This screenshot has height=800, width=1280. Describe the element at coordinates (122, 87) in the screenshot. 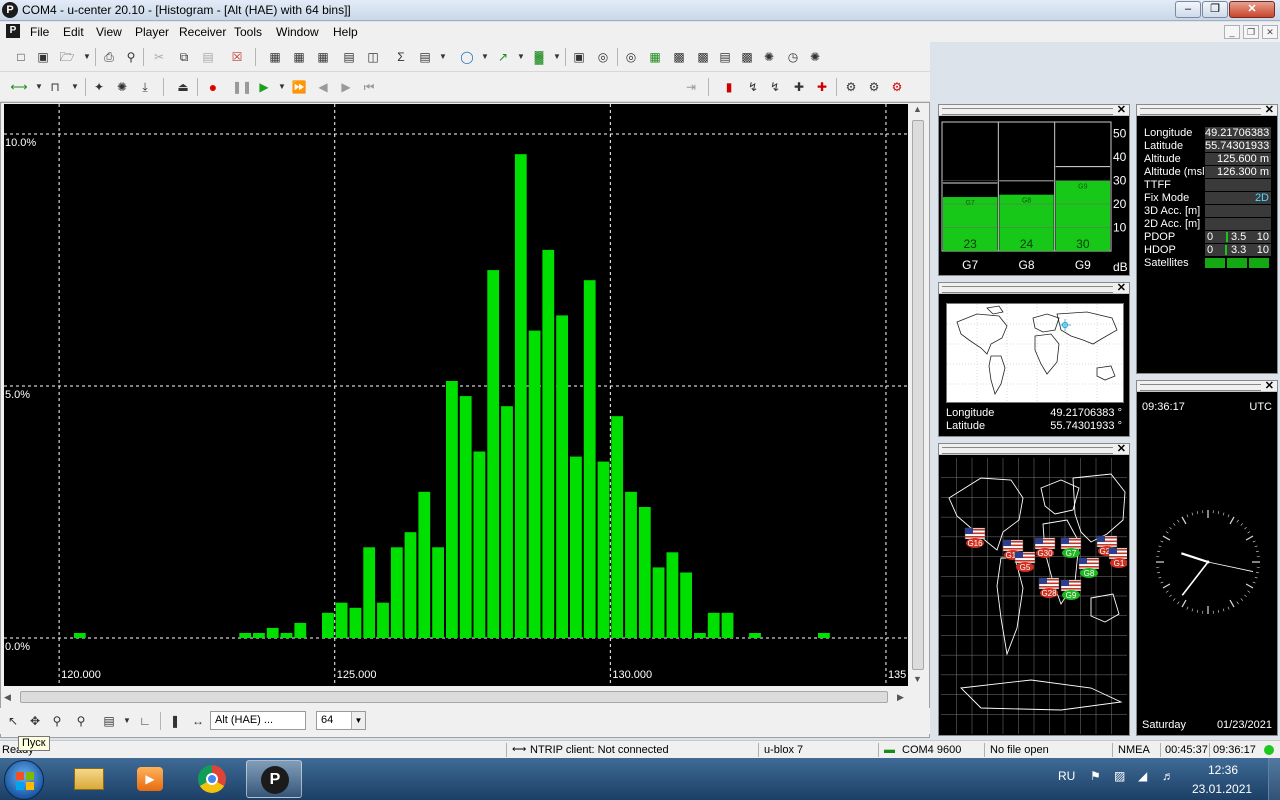

I see `debug-icon: ✺` at that location.